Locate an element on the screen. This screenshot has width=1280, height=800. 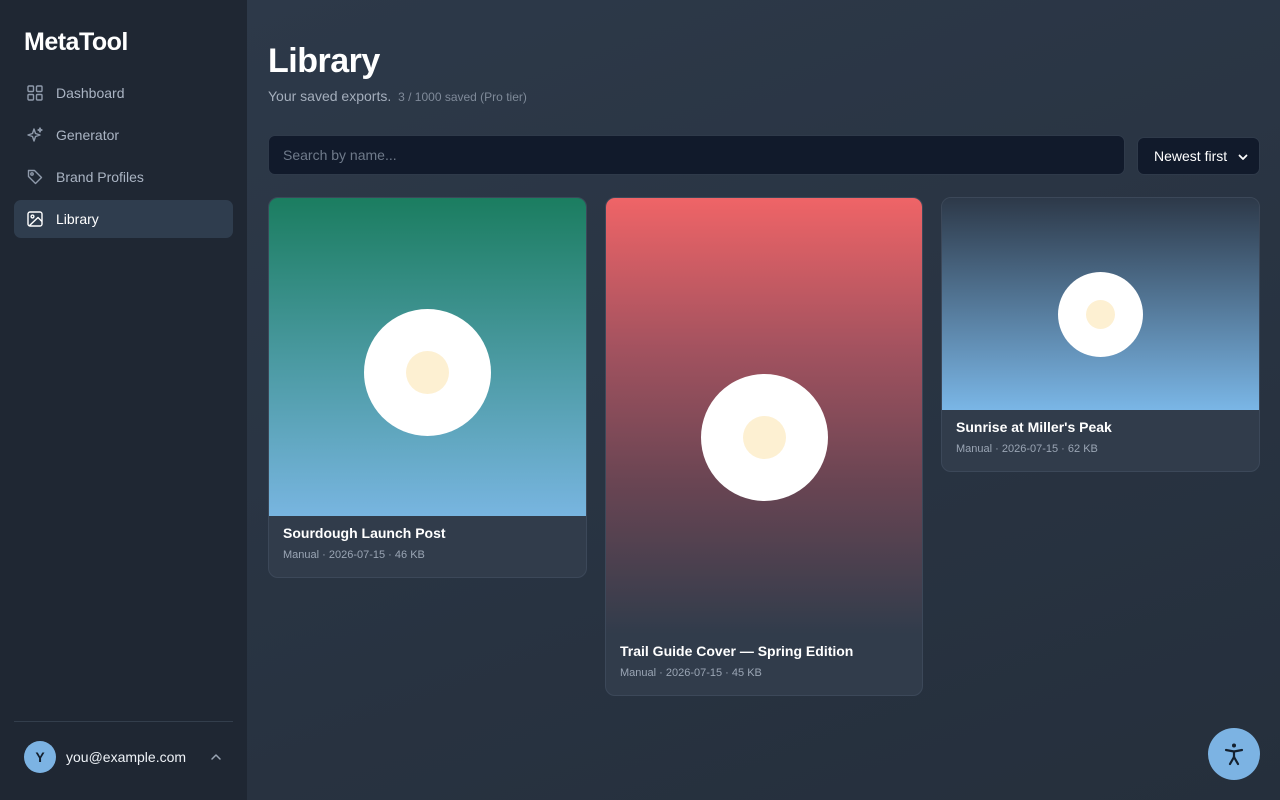
image-icon is located at coordinates (35, 219).